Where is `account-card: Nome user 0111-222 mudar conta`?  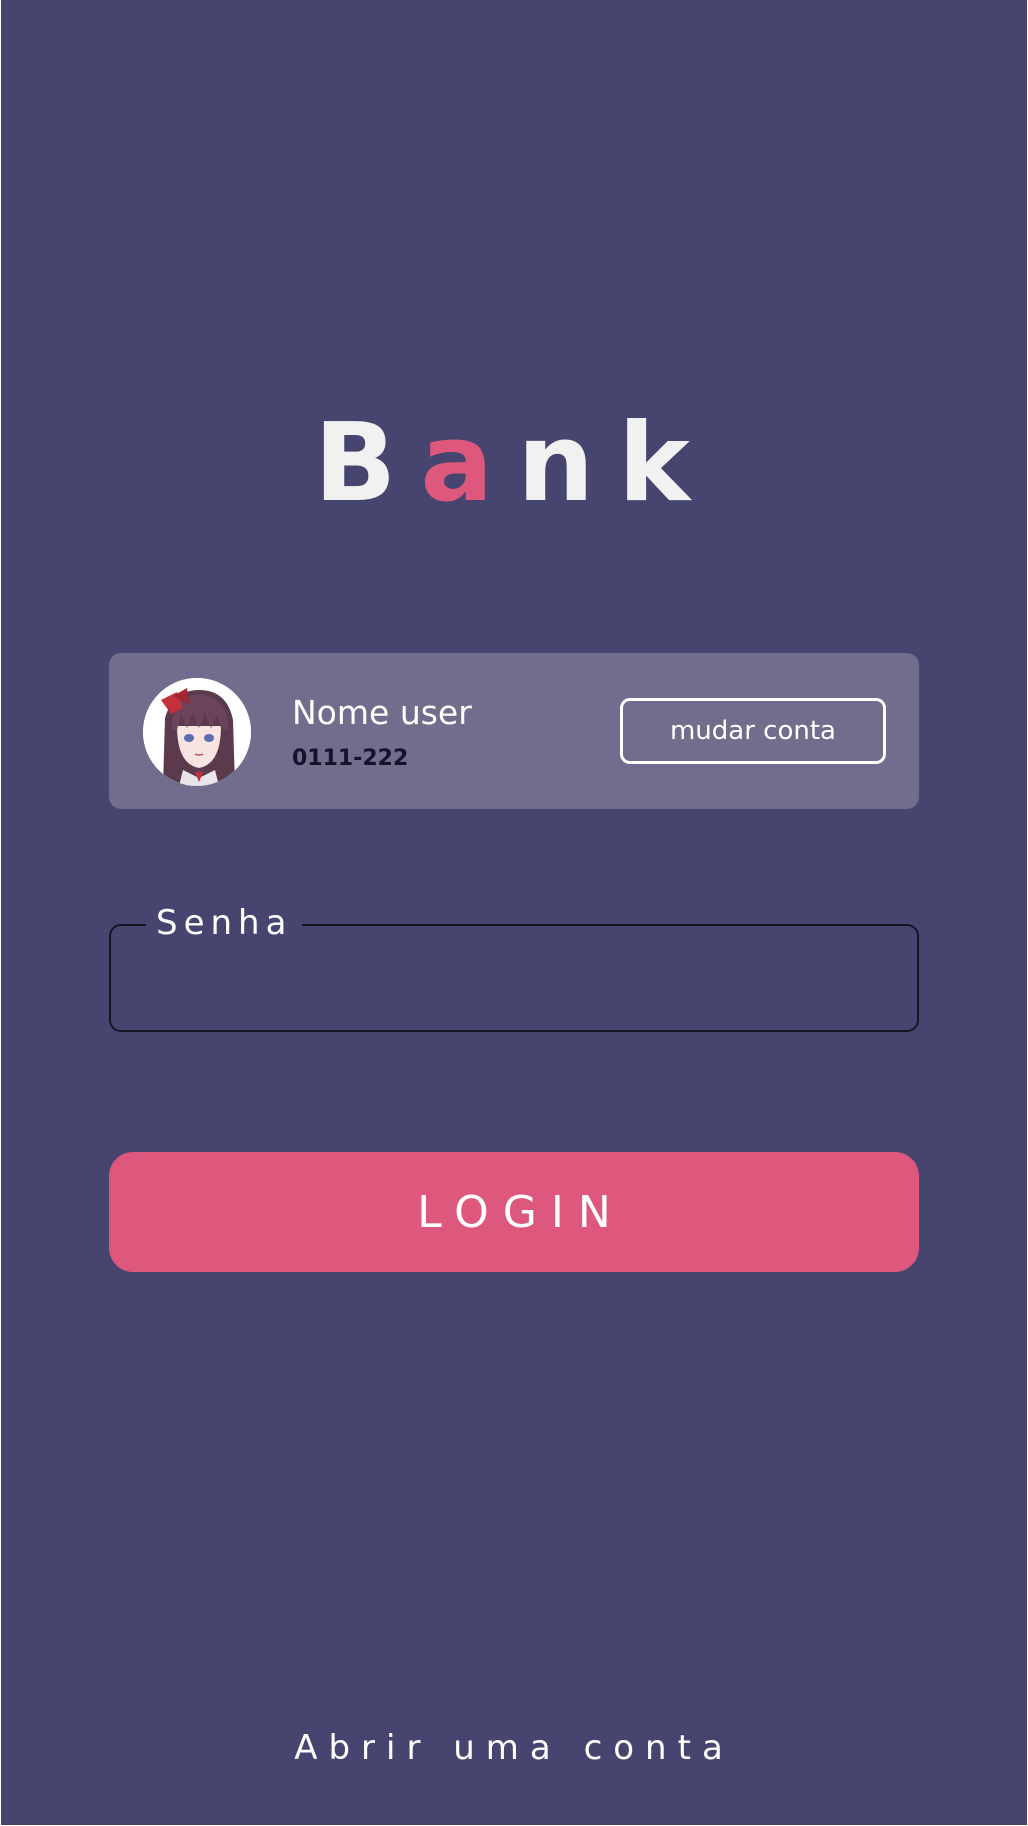
account-card: Nome user 0111-222 mudar conta is located at coordinates (514, 731).